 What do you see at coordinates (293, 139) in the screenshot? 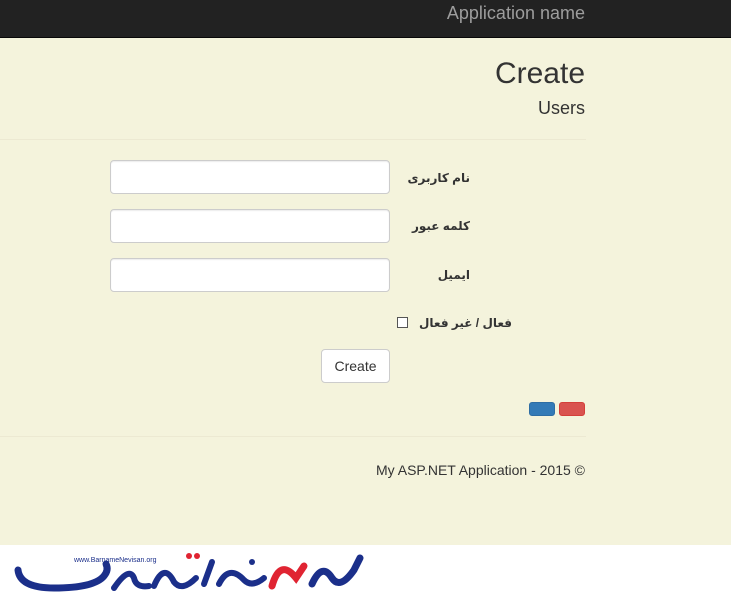
I see `divider-top` at bounding box center [293, 139].